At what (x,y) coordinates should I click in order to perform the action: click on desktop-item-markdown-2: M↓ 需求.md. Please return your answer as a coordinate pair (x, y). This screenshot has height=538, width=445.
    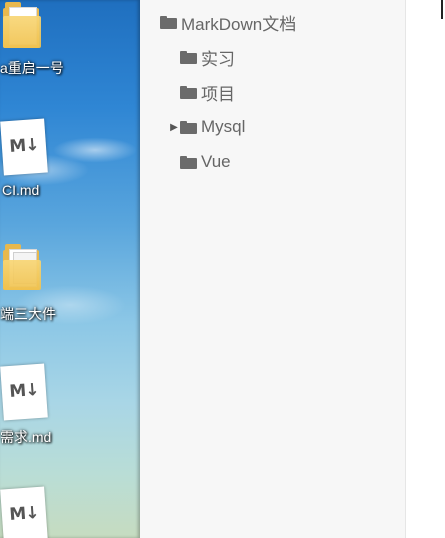
    Looking at the image, I should click on (70, 402).